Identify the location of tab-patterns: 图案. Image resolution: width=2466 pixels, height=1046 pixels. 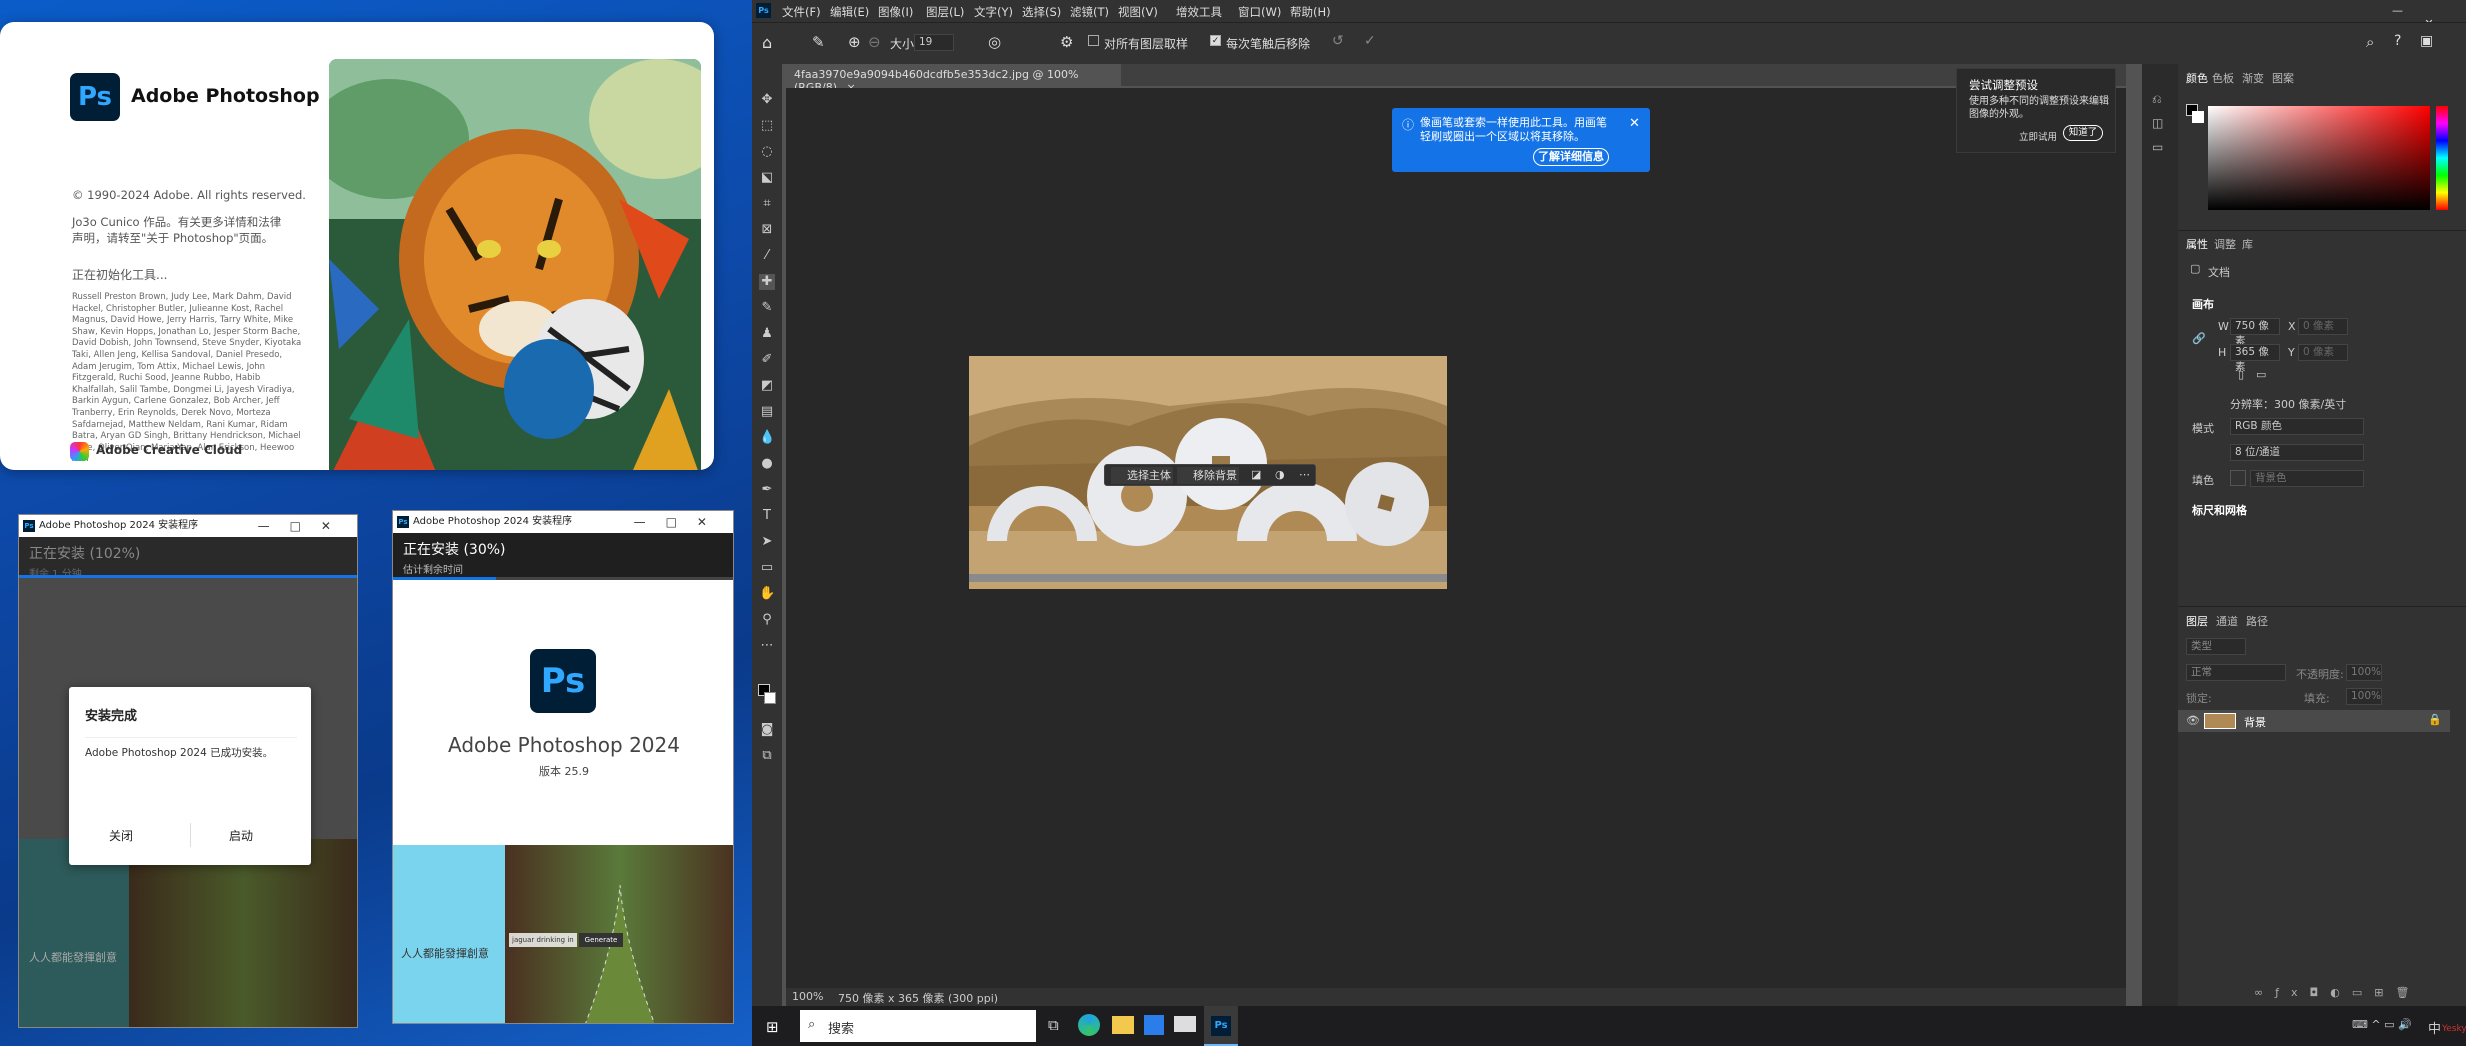
(2283, 78).